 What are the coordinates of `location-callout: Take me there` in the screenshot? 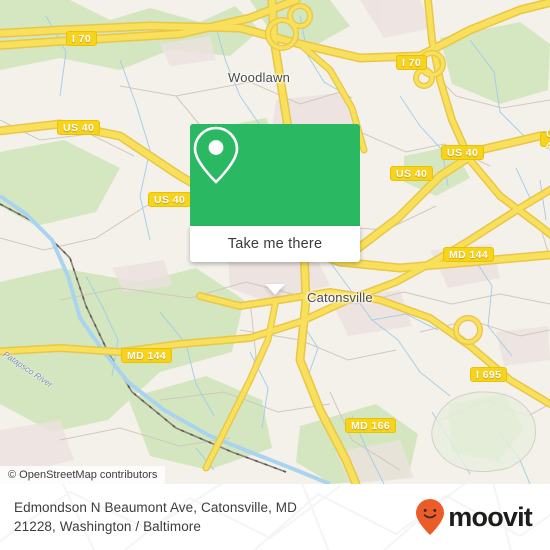 It's located at (275, 209).